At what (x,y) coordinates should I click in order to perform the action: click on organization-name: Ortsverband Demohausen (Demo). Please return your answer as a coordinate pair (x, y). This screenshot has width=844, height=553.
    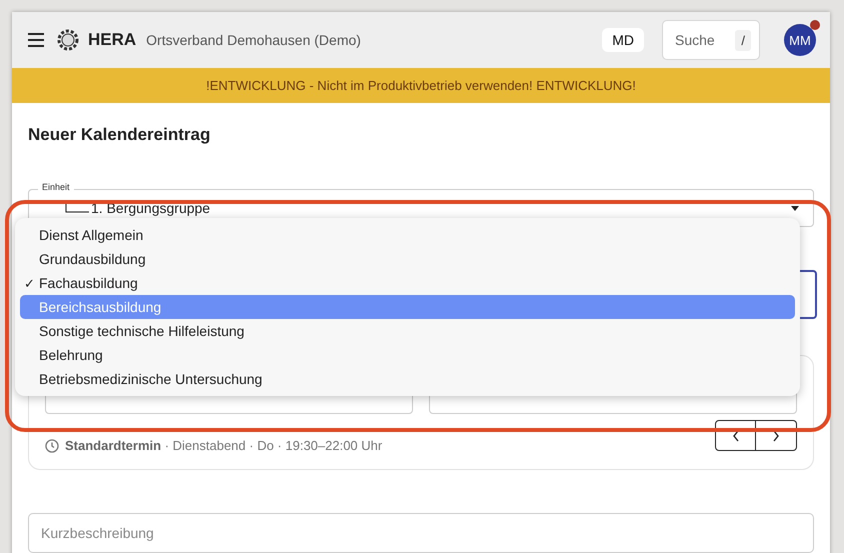
    Looking at the image, I should click on (253, 40).